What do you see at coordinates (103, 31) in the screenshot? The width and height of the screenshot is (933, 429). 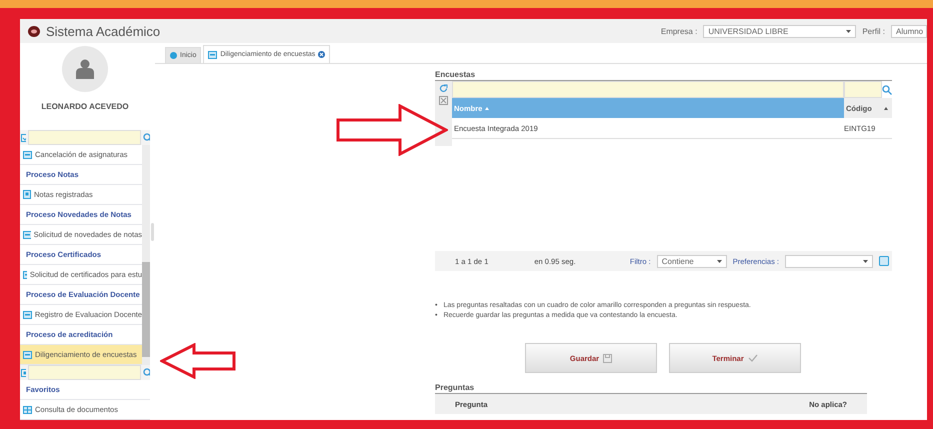 I see `app-title: Sistema Académico` at bounding box center [103, 31].